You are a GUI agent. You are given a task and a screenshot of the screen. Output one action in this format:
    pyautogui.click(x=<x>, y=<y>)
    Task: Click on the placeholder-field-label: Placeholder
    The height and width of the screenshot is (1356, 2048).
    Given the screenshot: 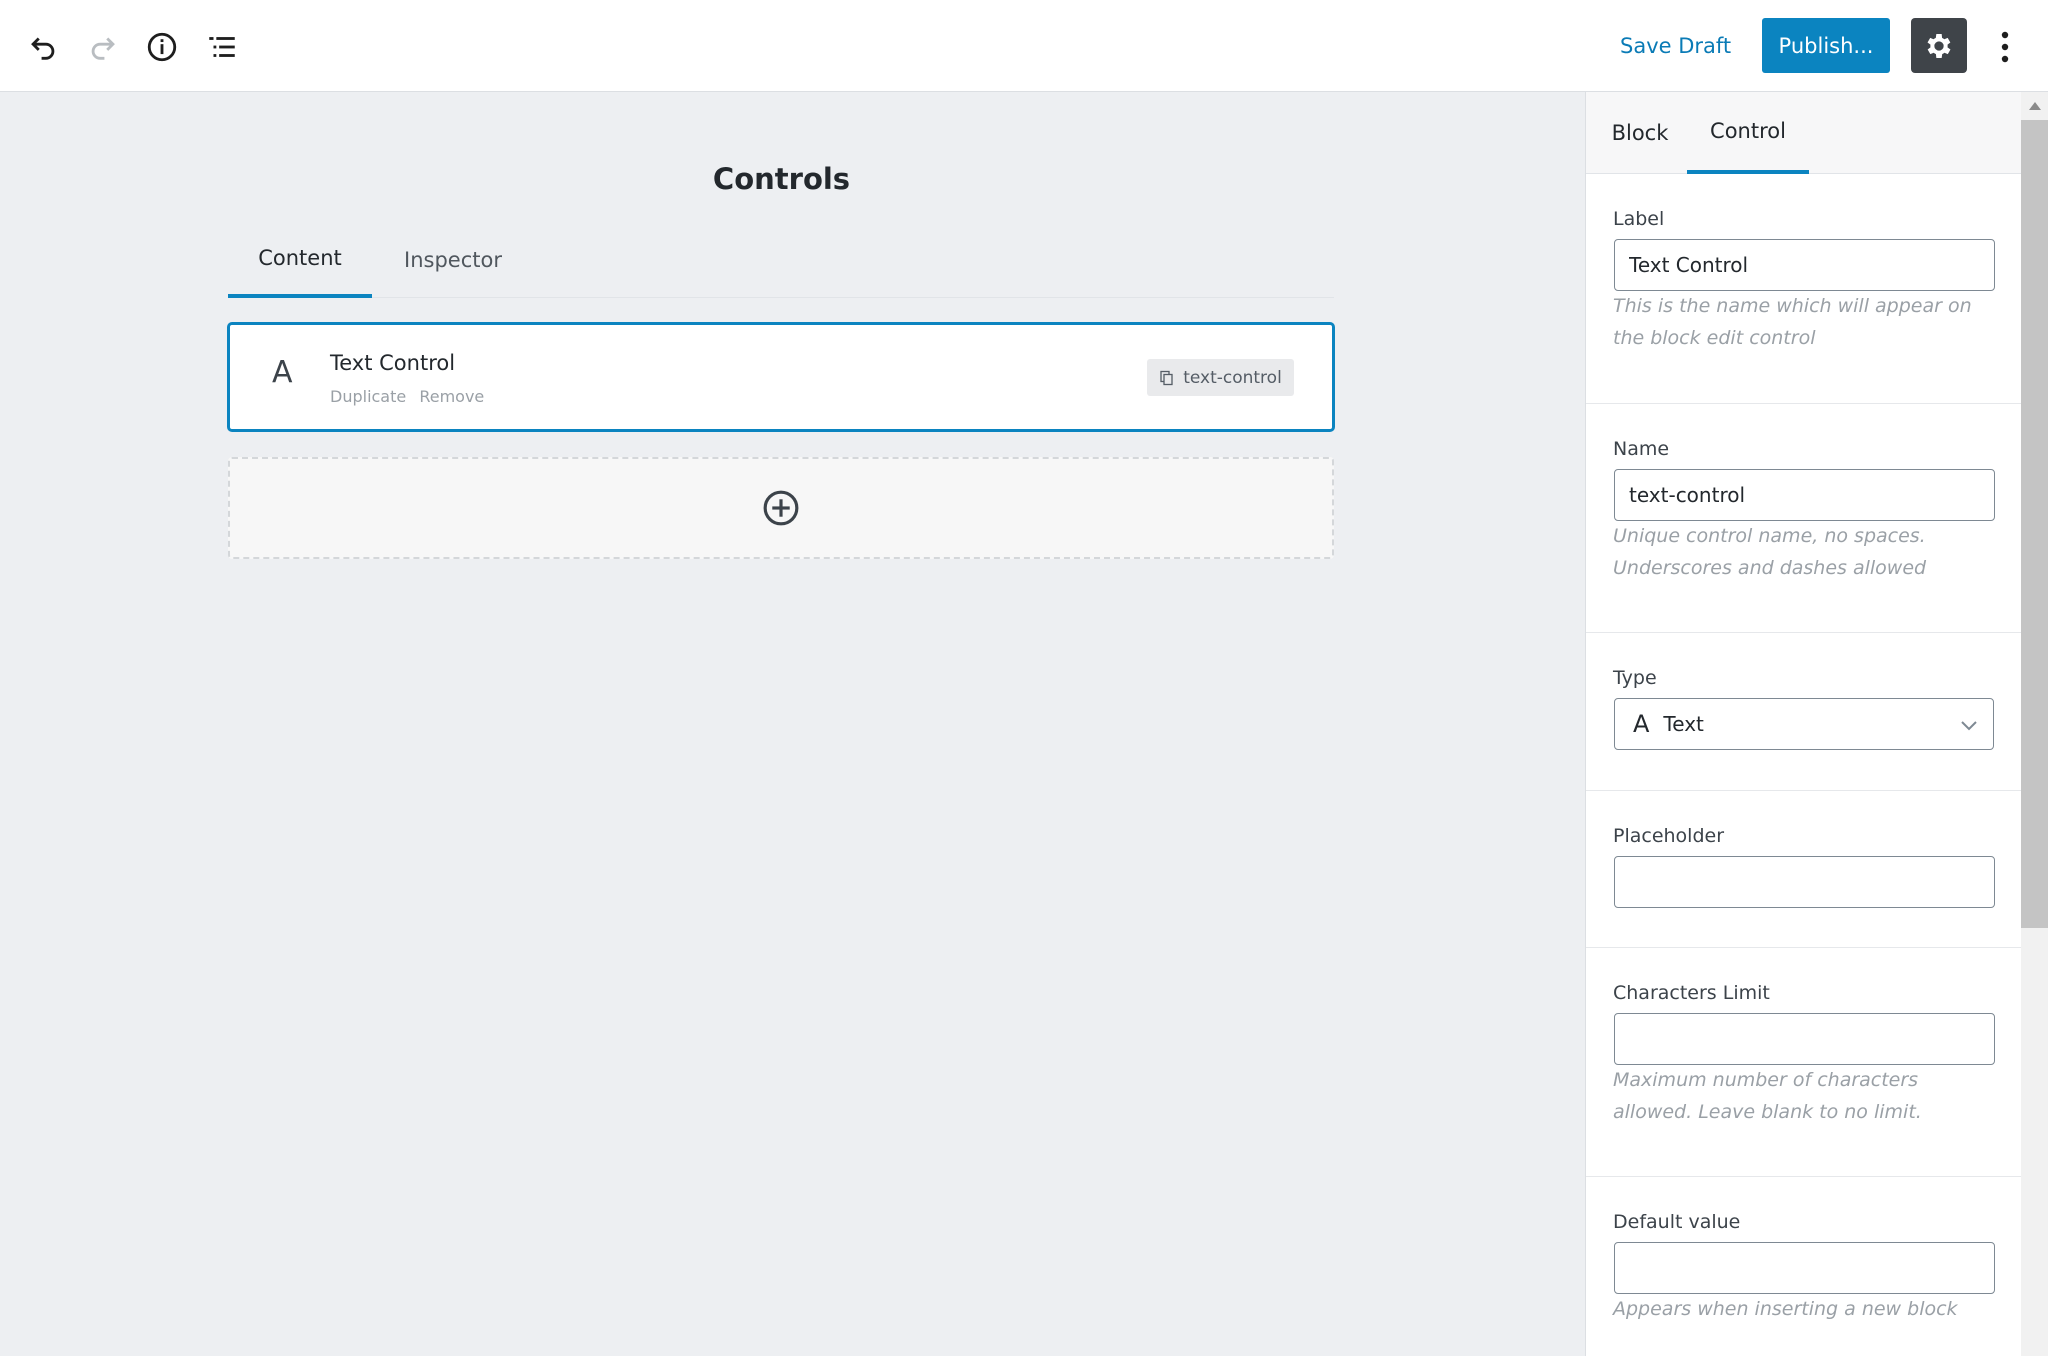 What is the action you would take?
    pyautogui.click(x=1669, y=836)
    